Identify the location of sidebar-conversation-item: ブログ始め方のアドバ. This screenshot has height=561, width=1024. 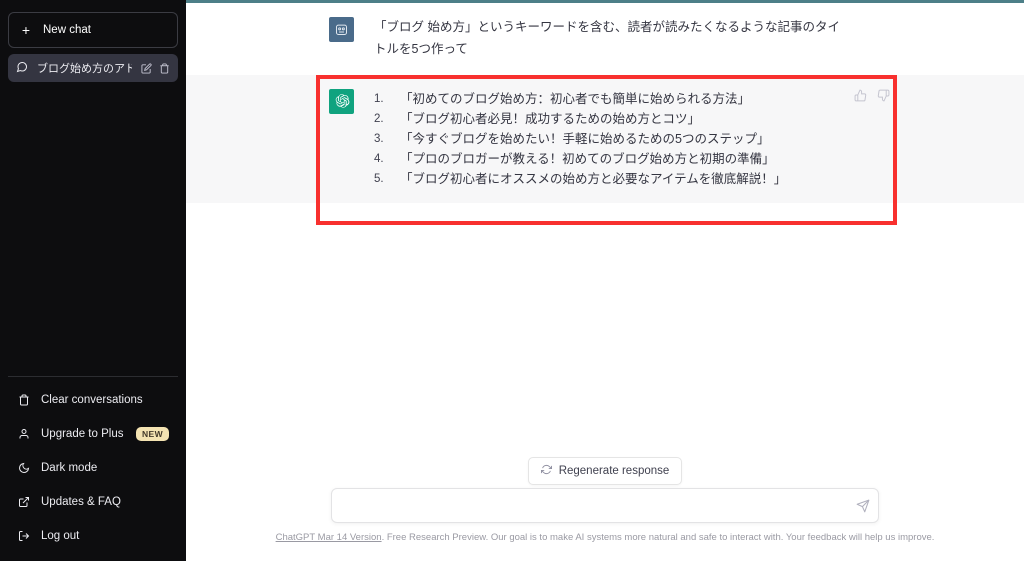
(93, 68).